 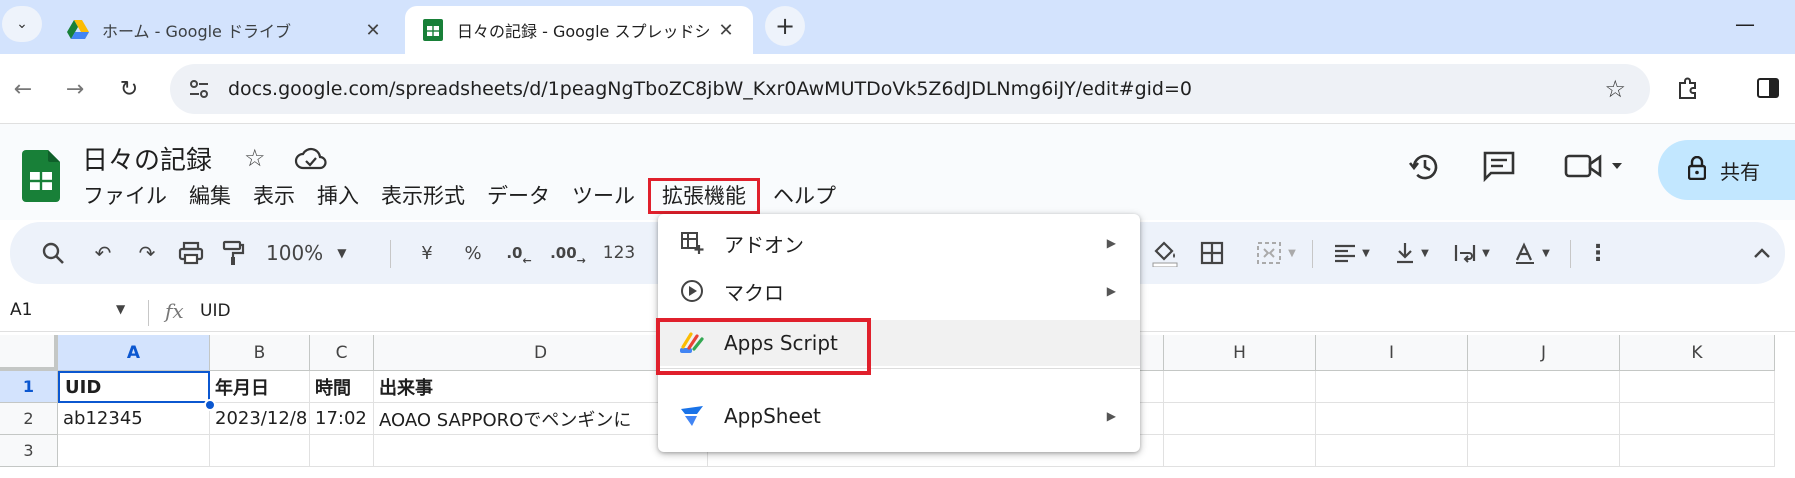 I want to click on comments-icon, so click(x=1499, y=166).